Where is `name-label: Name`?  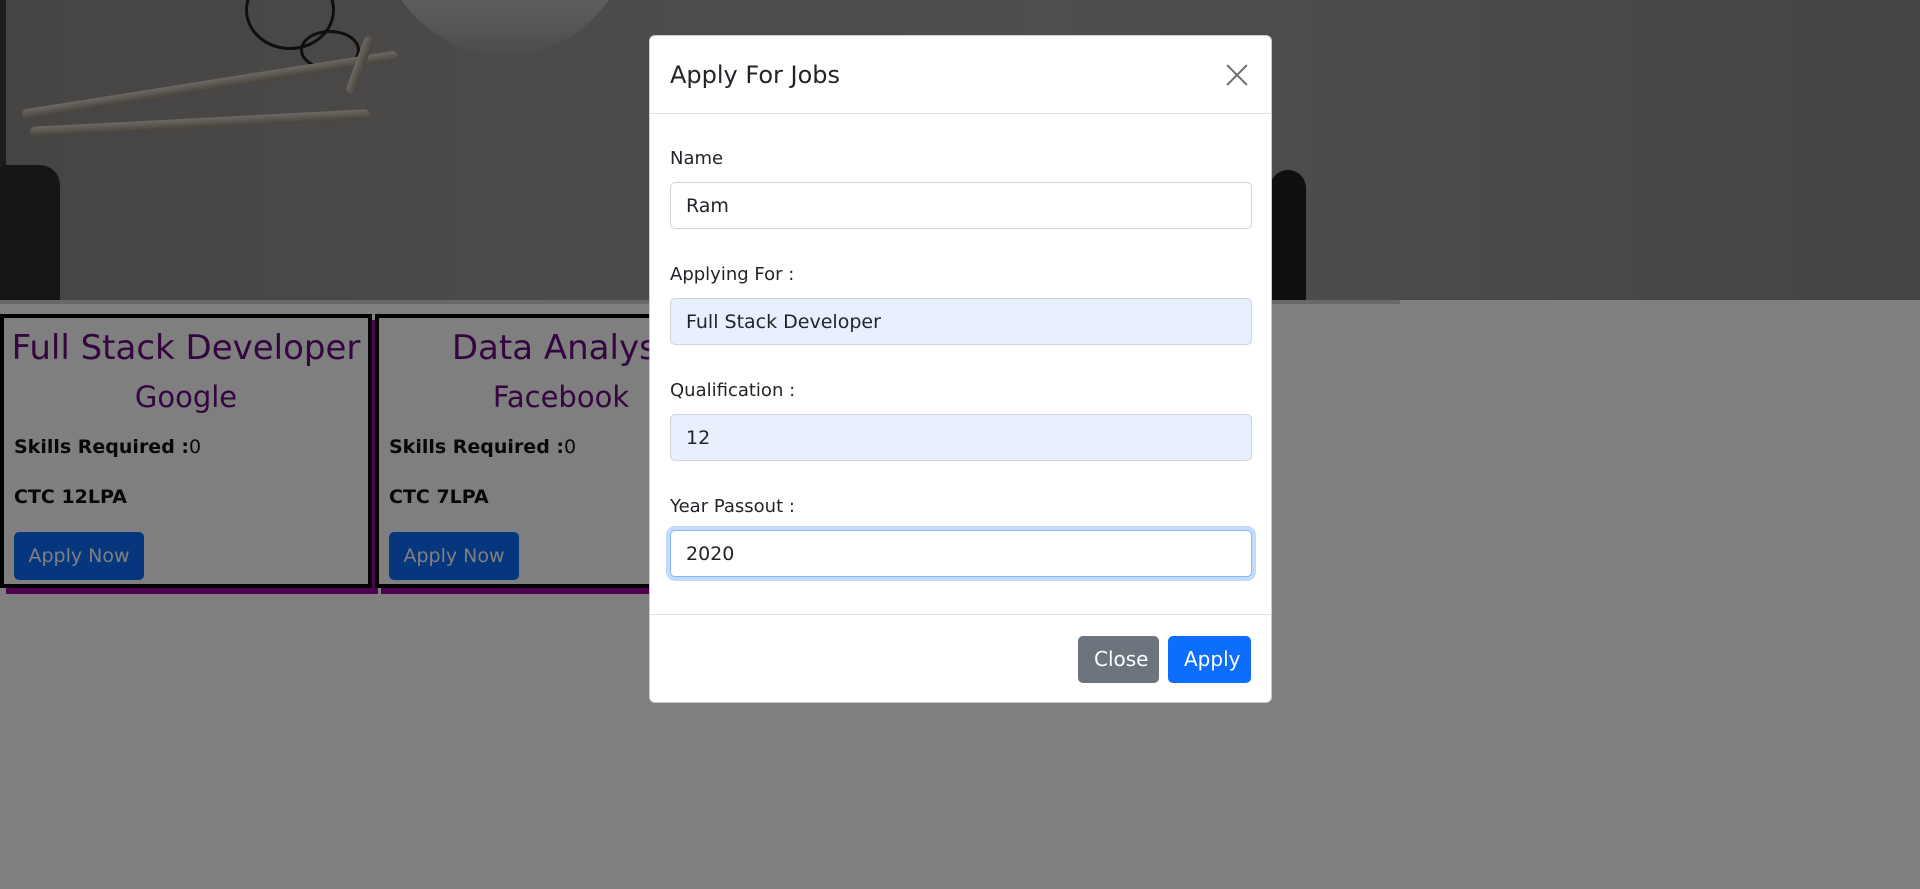 name-label: Name is located at coordinates (697, 158).